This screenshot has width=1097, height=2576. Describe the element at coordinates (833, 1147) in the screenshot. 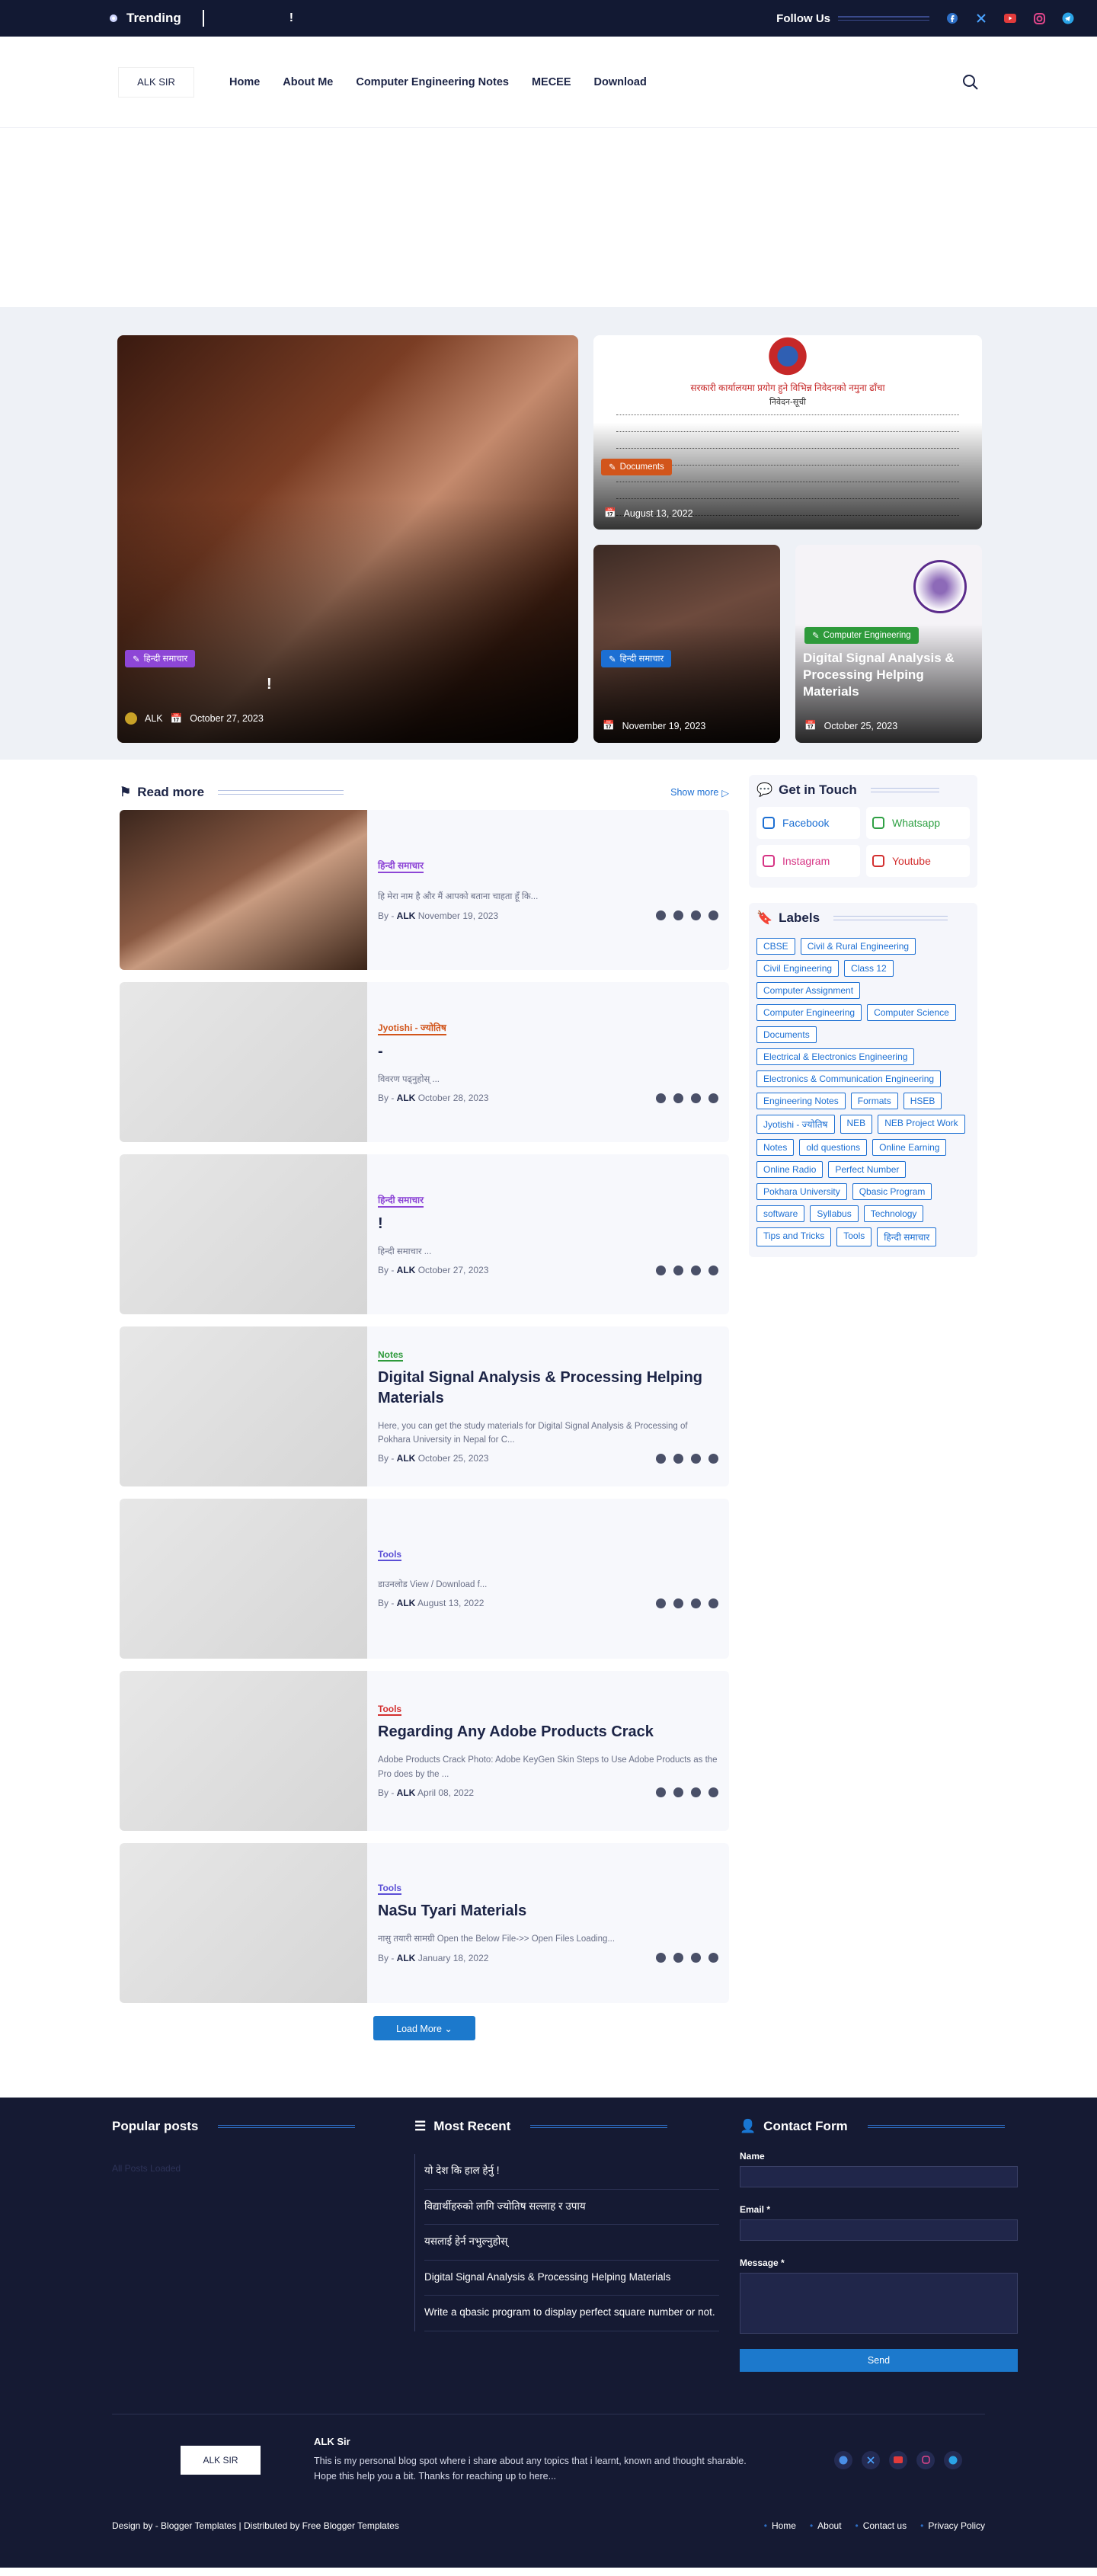

I see `label-tag: old questions` at that location.